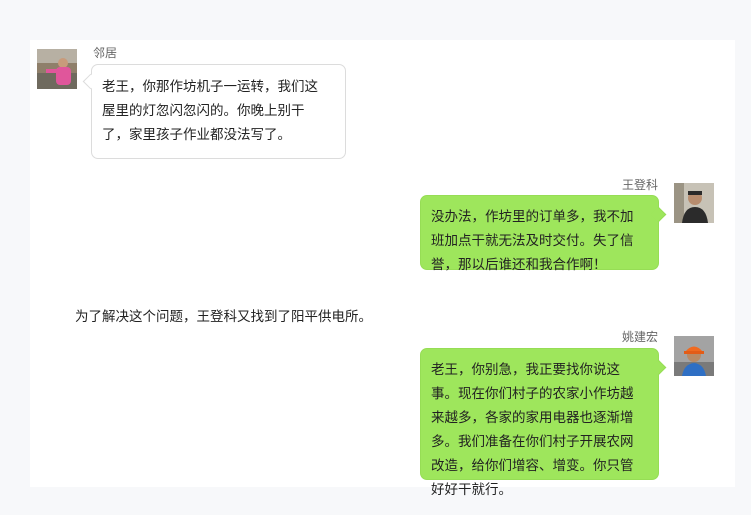  I want to click on message-line: 了，家里孩子作业都没法写了。, so click(196, 135).